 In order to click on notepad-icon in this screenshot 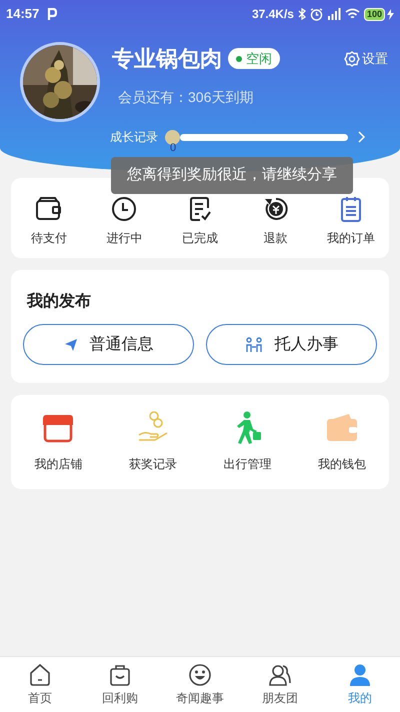, I will do `click(351, 209)`.